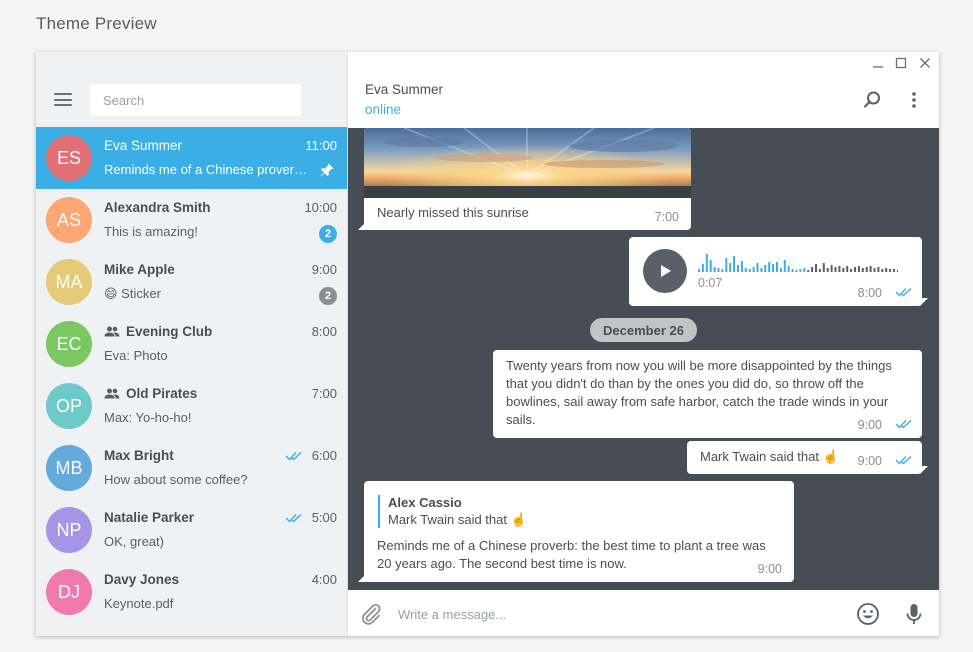 Image resolution: width=973 pixels, height=652 pixels. What do you see at coordinates (324, 331) in the screenshot?
I see `chat-time: 8:00` at bounding box center [324, 331].